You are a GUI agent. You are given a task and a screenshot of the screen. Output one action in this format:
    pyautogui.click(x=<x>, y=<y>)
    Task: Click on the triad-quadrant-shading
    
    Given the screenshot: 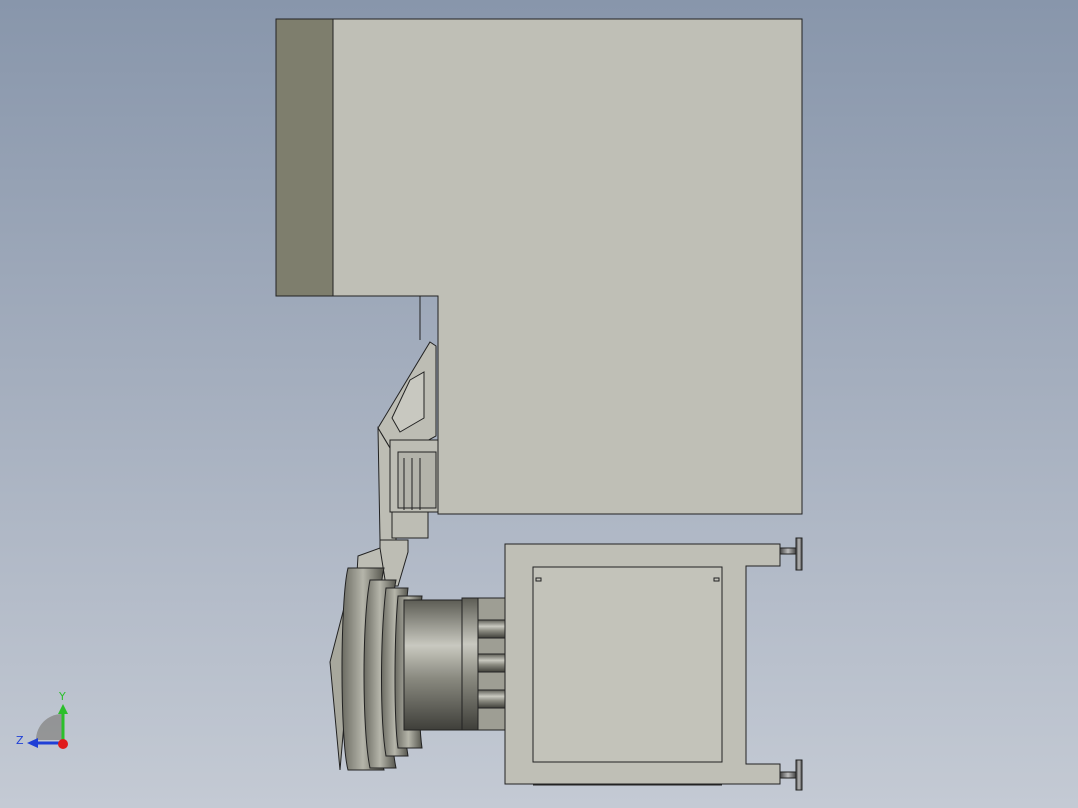 What is the action you would take?
    pyautogui.click(x=49, y=727)
    